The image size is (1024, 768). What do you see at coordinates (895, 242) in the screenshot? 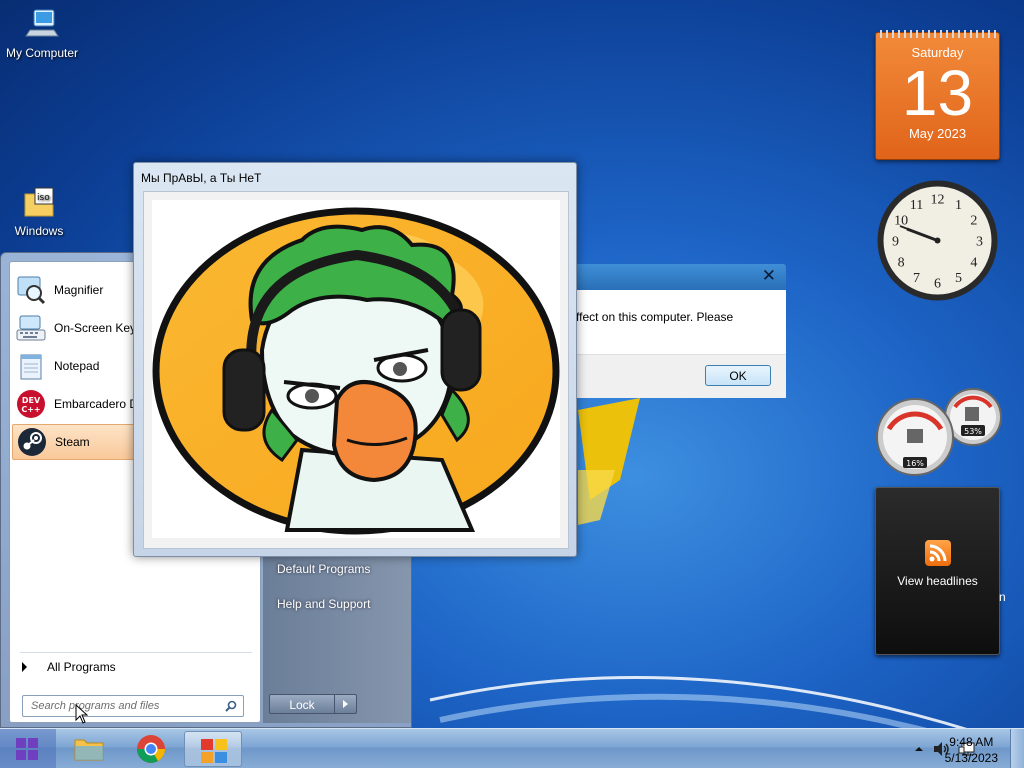
I see `clock-numeral: 9` at bounding box center [895, 242].